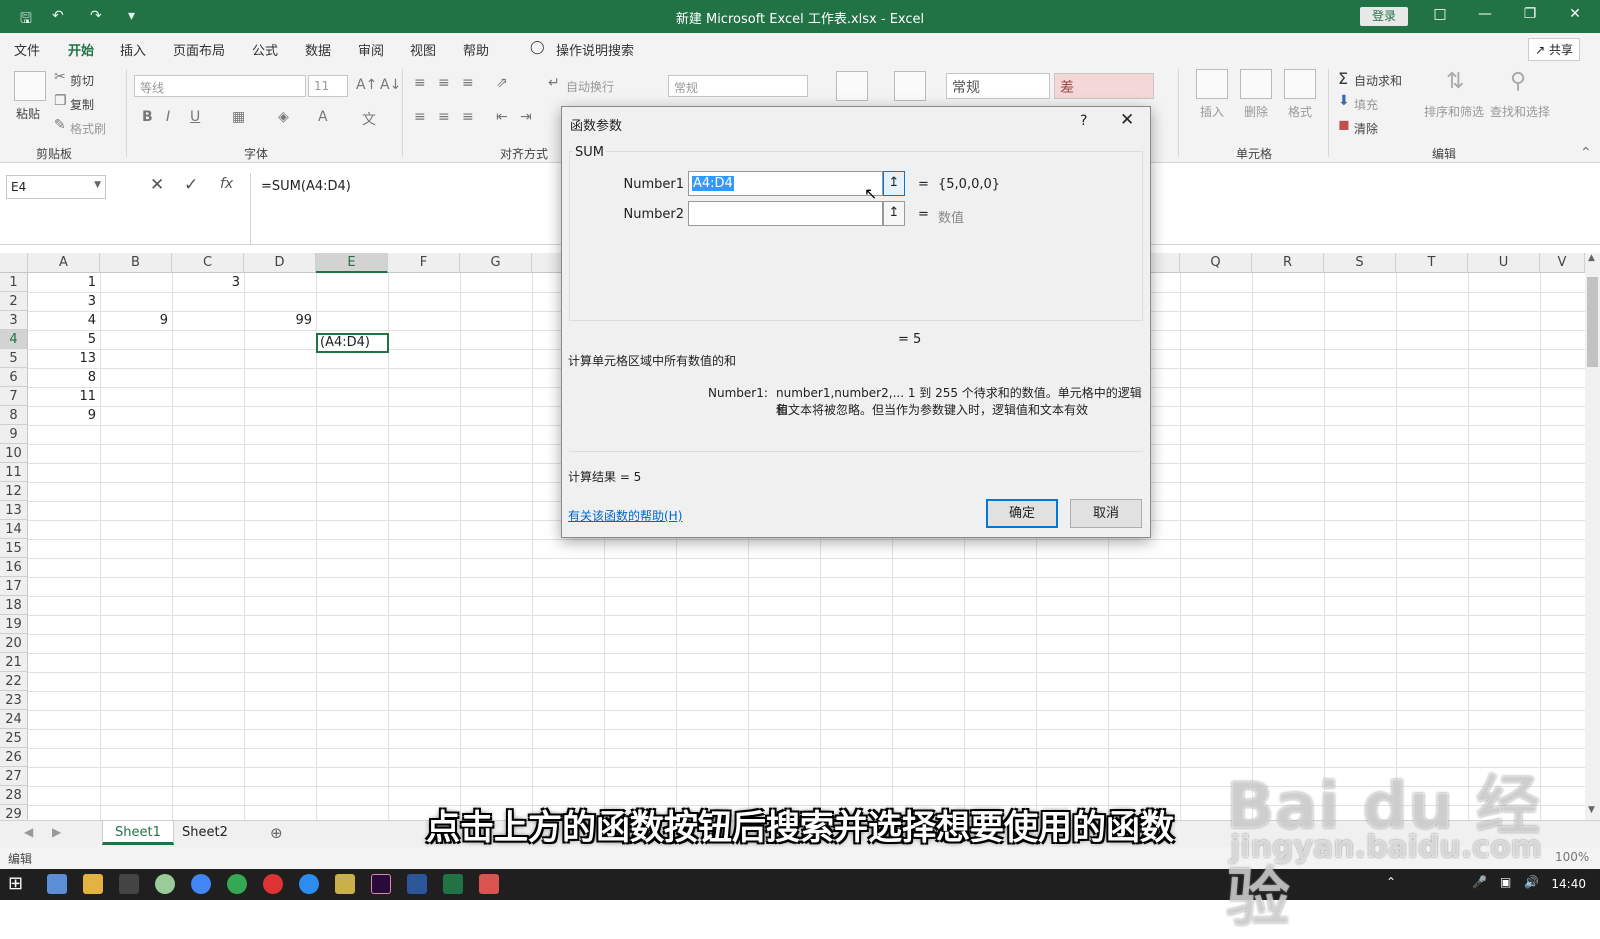 The height and width of the screenshot is (939, 1600). Describe the element at coordinates (423, 49) in the screenshot. I see `menu-view: 视图` at that location.